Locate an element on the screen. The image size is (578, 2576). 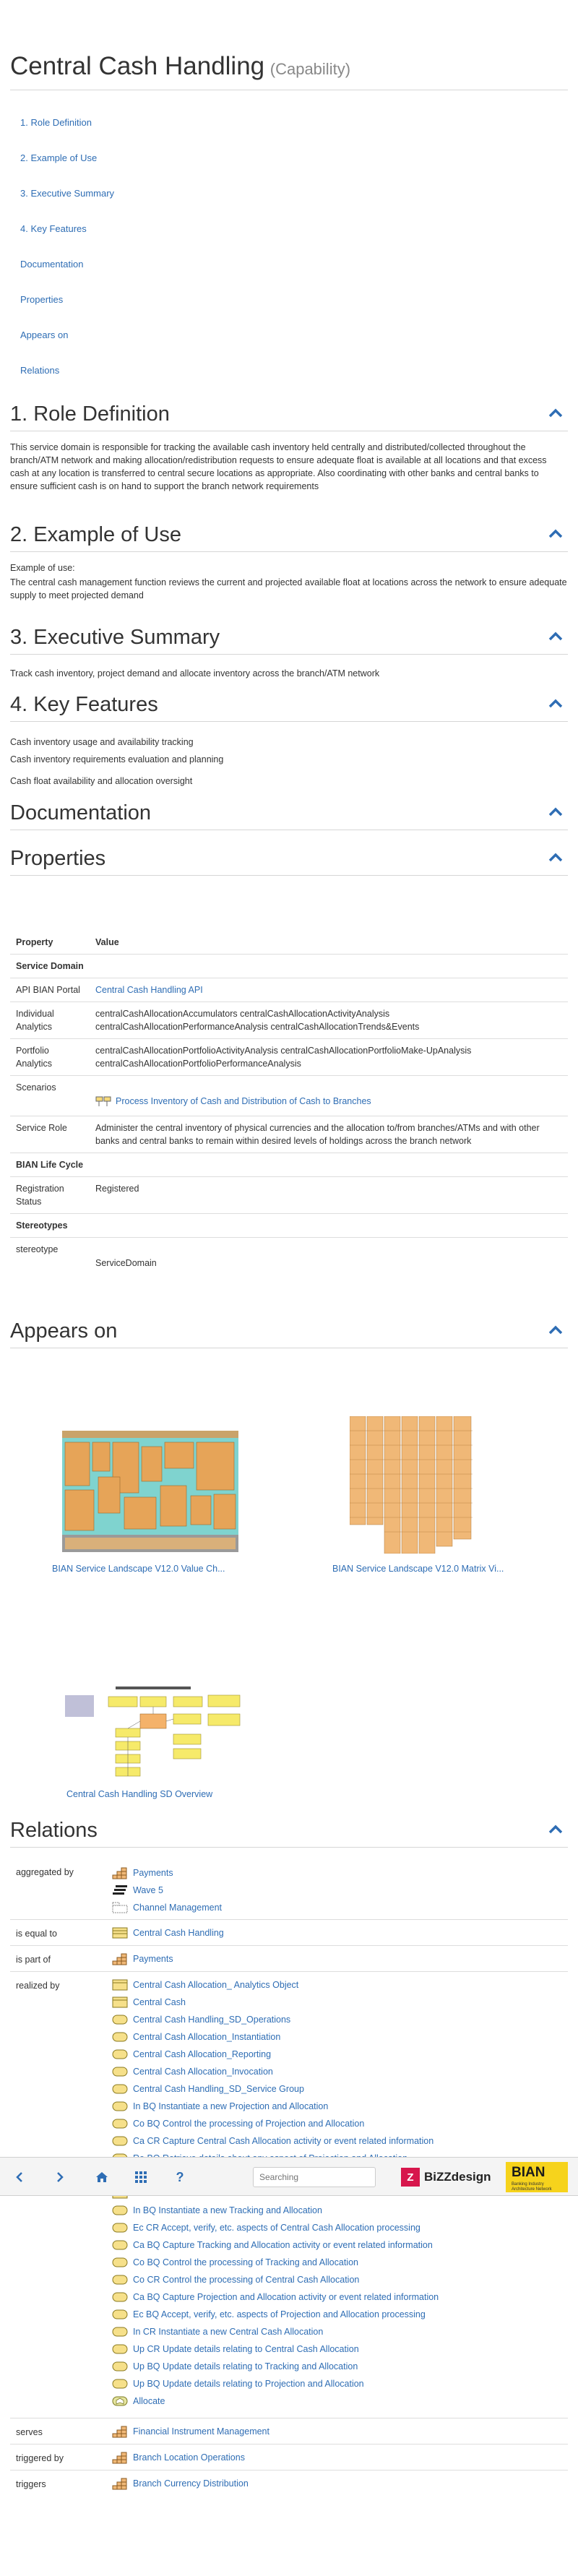
page-title: Central Cash Handling is located at coordinates (137, 66).